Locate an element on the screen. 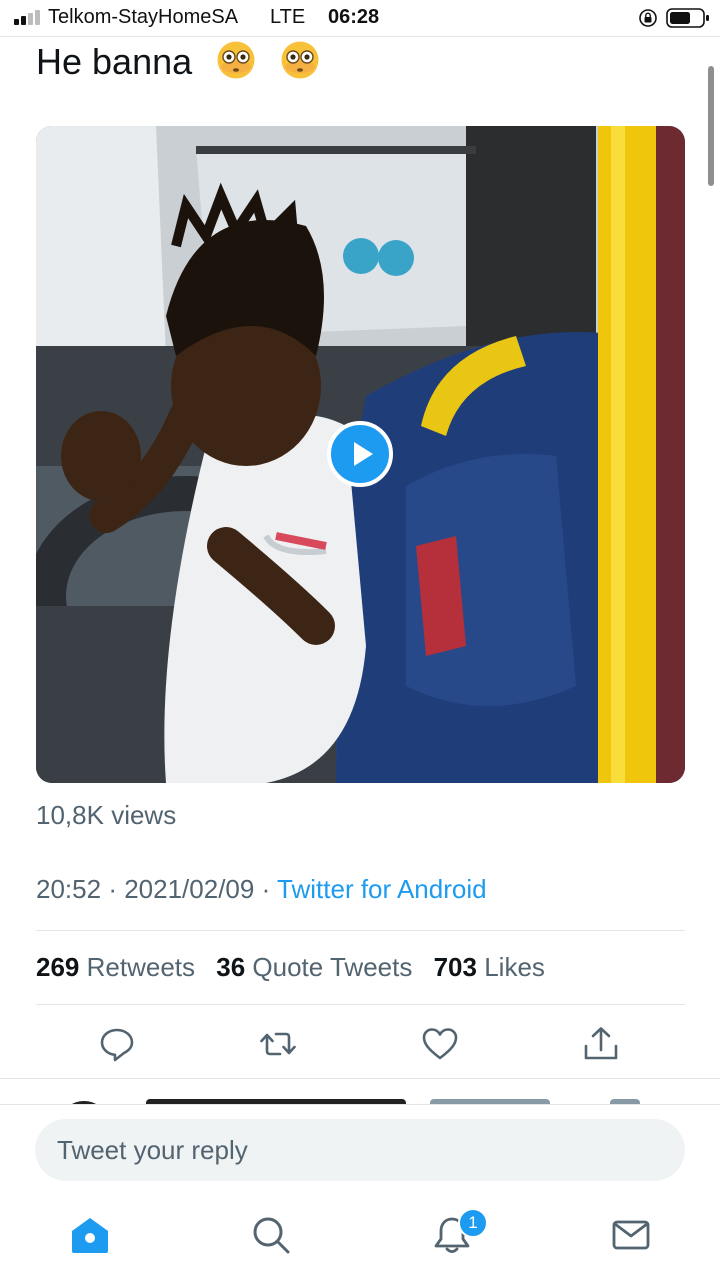  view-count: 10,8K views is located at coordinates (106, 815).